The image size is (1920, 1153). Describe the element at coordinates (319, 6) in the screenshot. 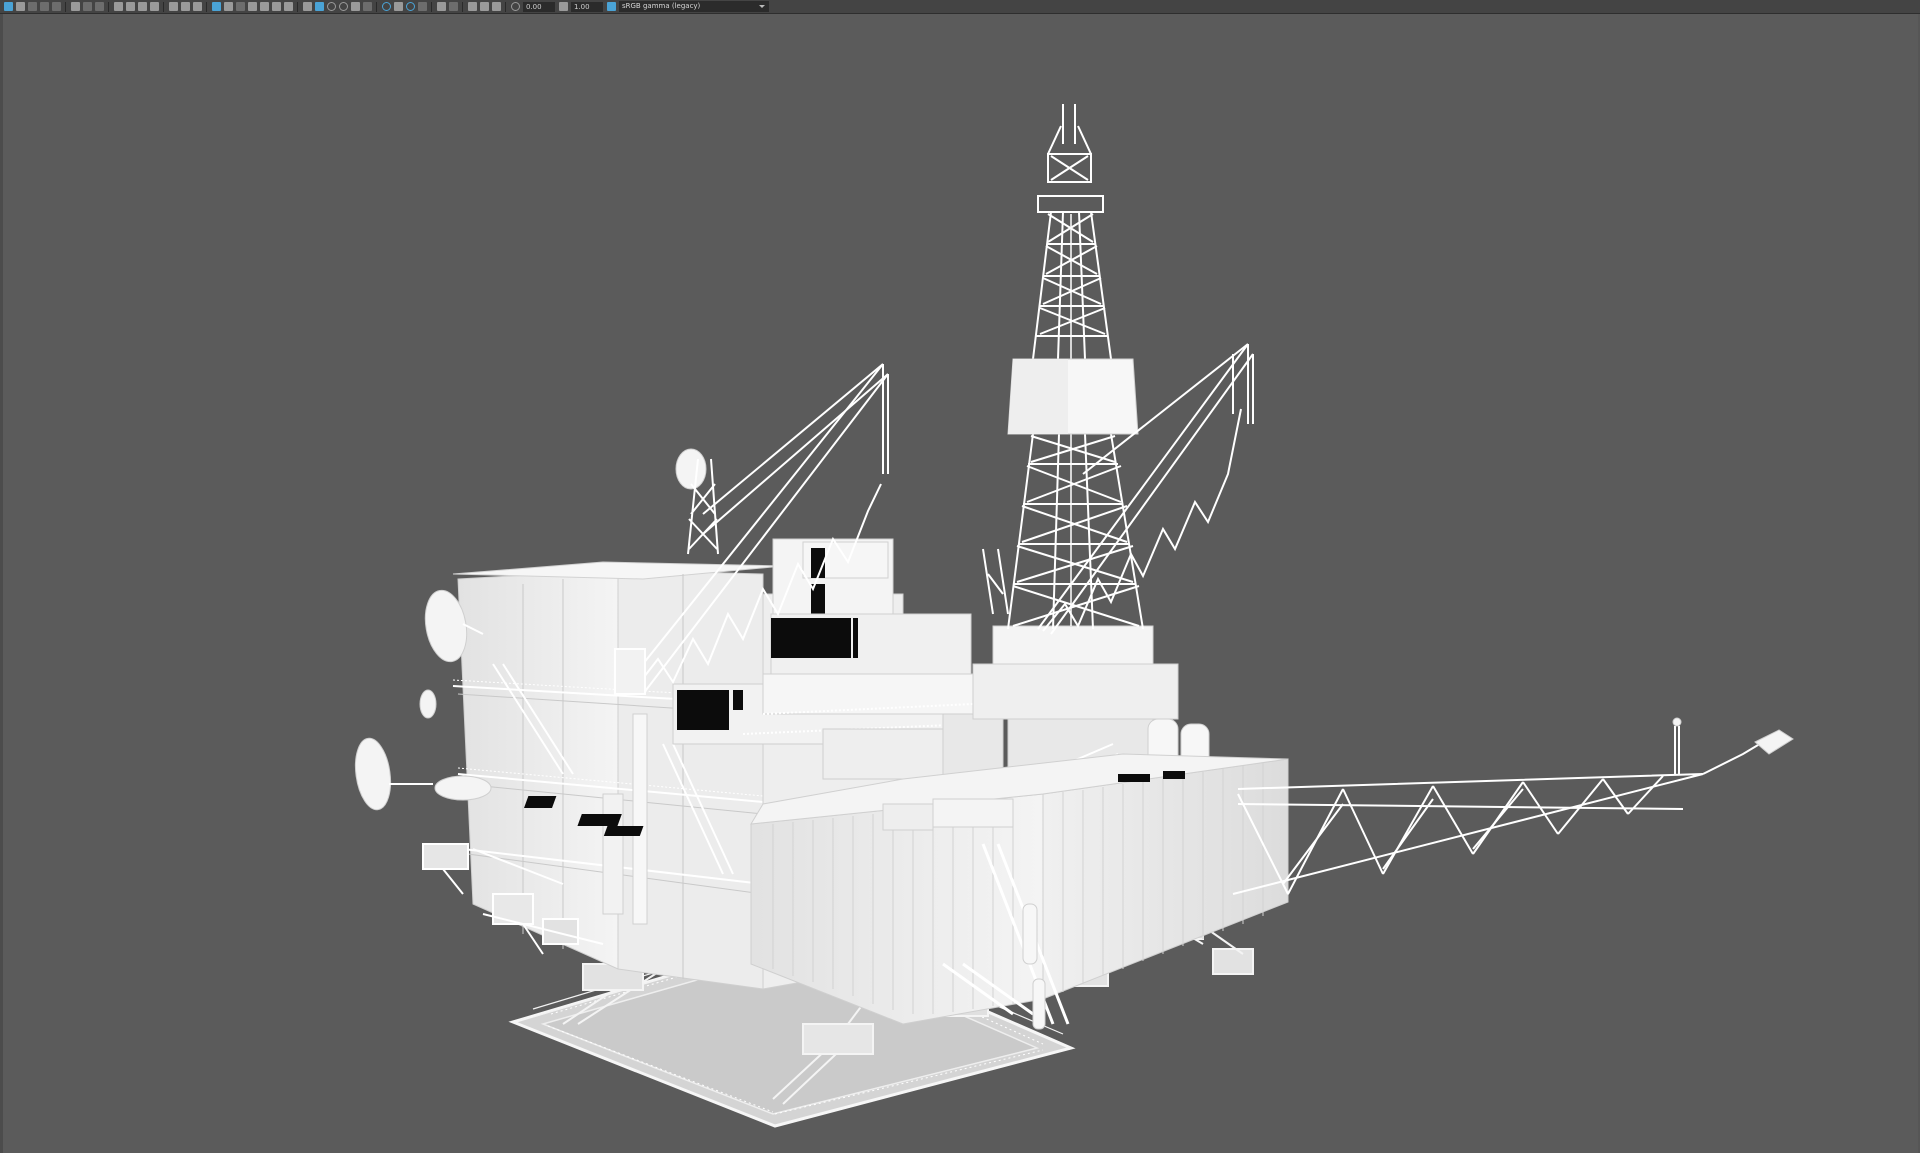

I see `smooth-shade-icon` at that location.